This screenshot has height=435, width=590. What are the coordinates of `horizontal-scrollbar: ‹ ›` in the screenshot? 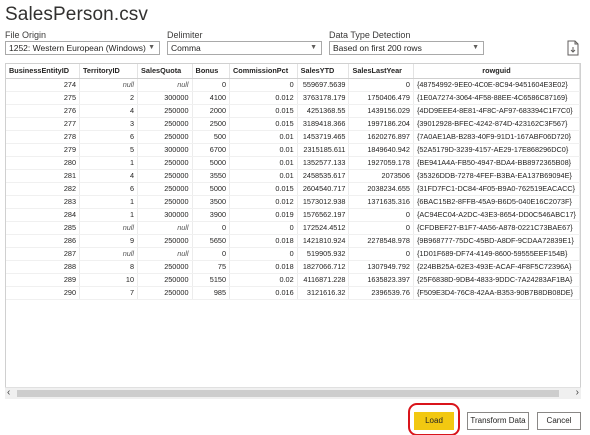 It's located at (293, 393).